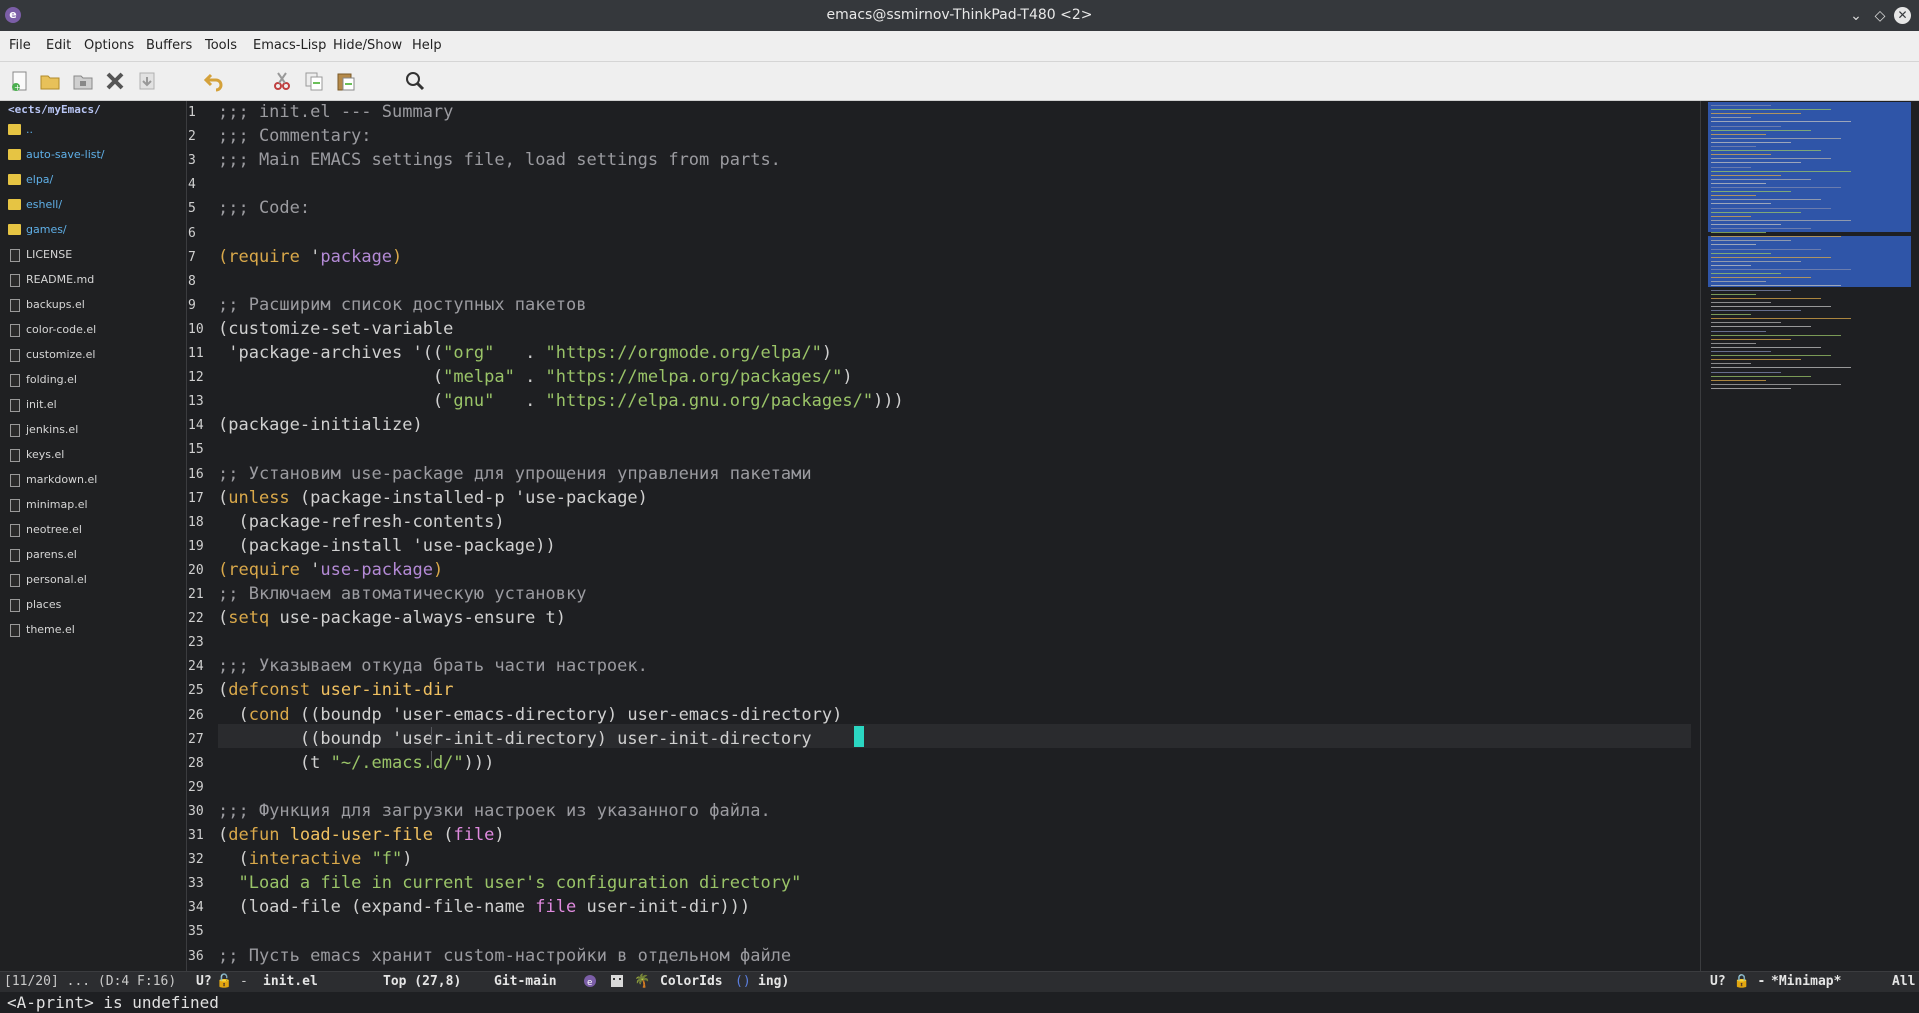  I want to click on tree-item-label: keys.el, so click(45, 454).